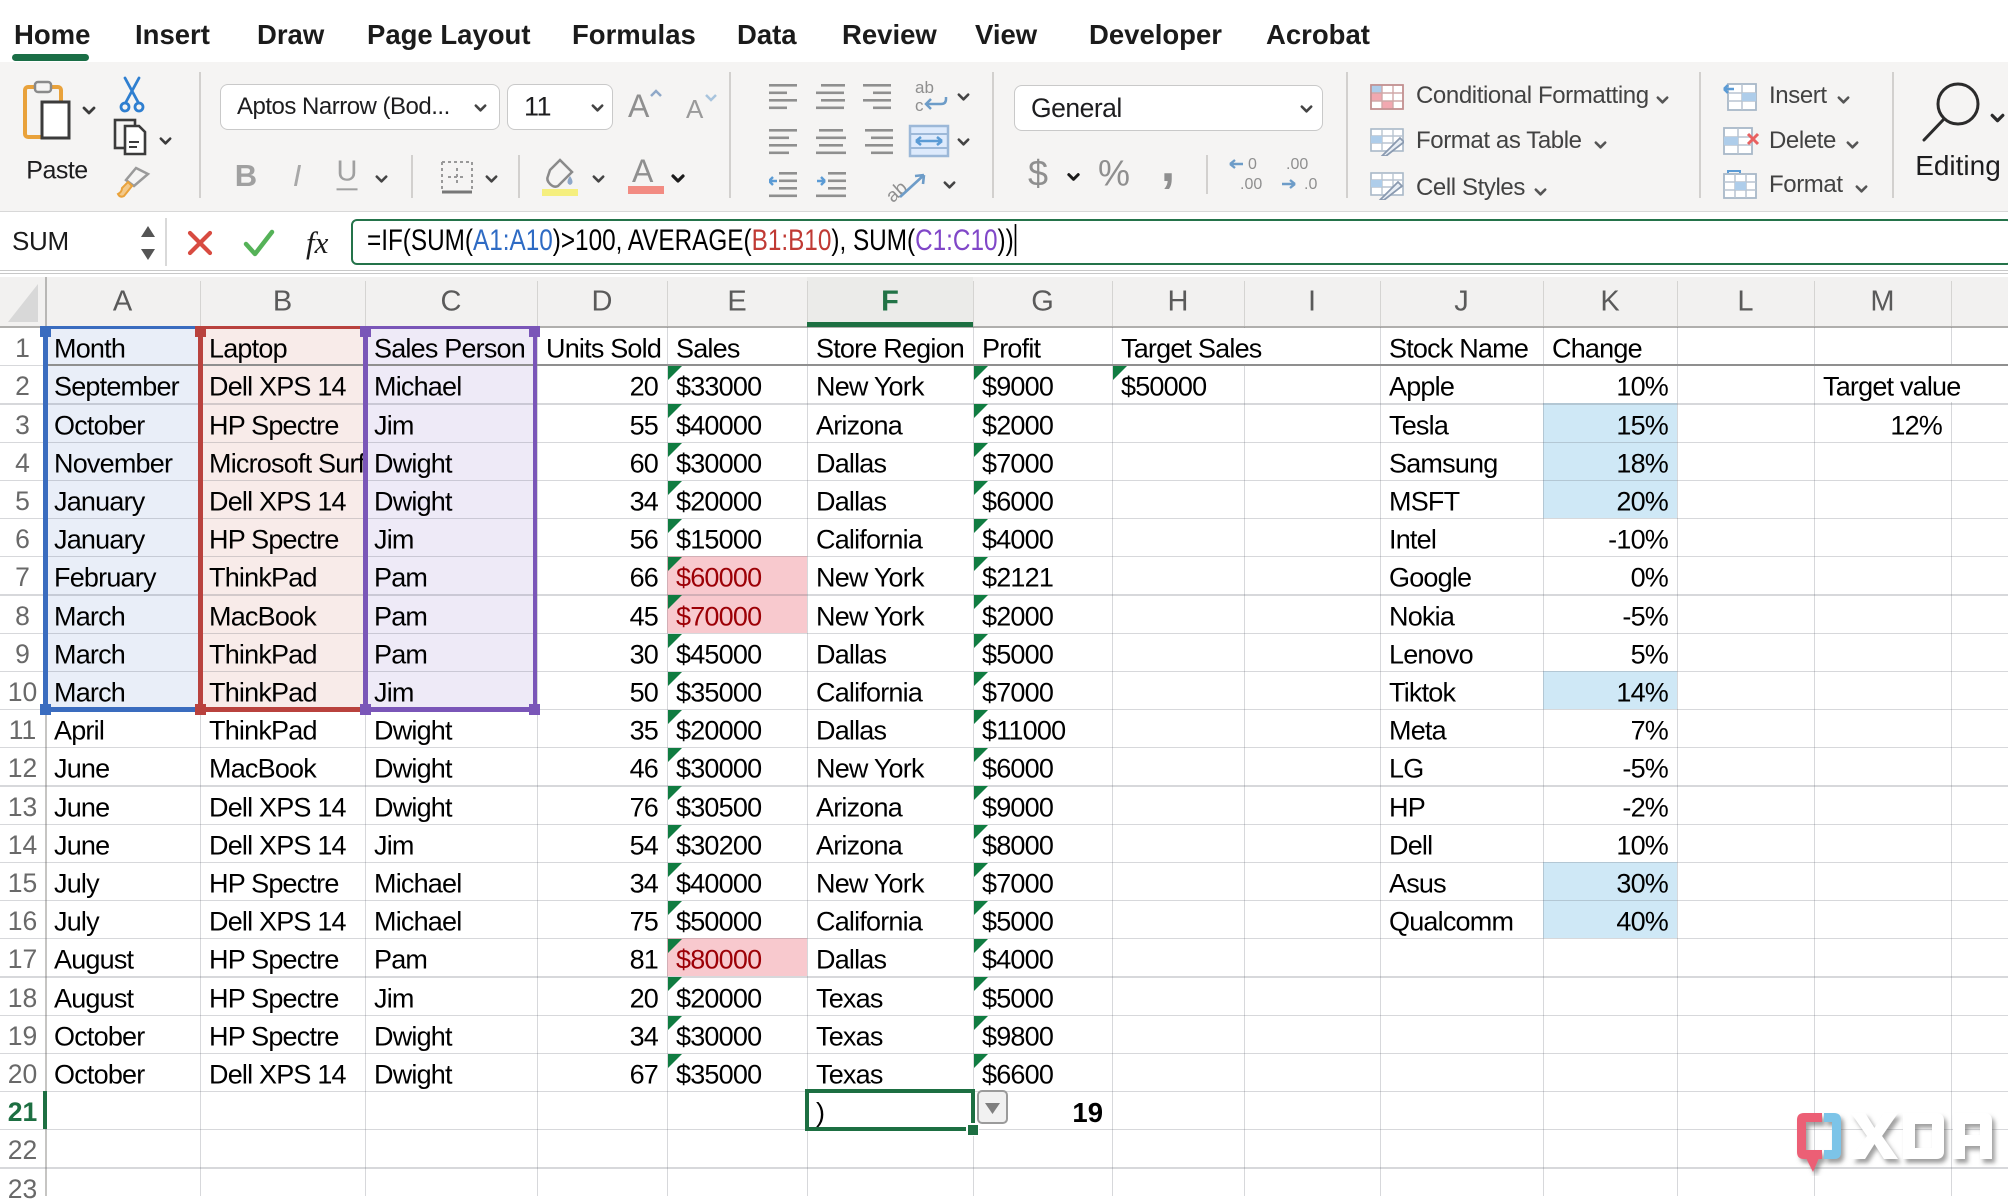 The image size is (2008, 1204). Describe the element at coordinates (924, 87) in the screenshot. I see `svg-text: ab` at that location.